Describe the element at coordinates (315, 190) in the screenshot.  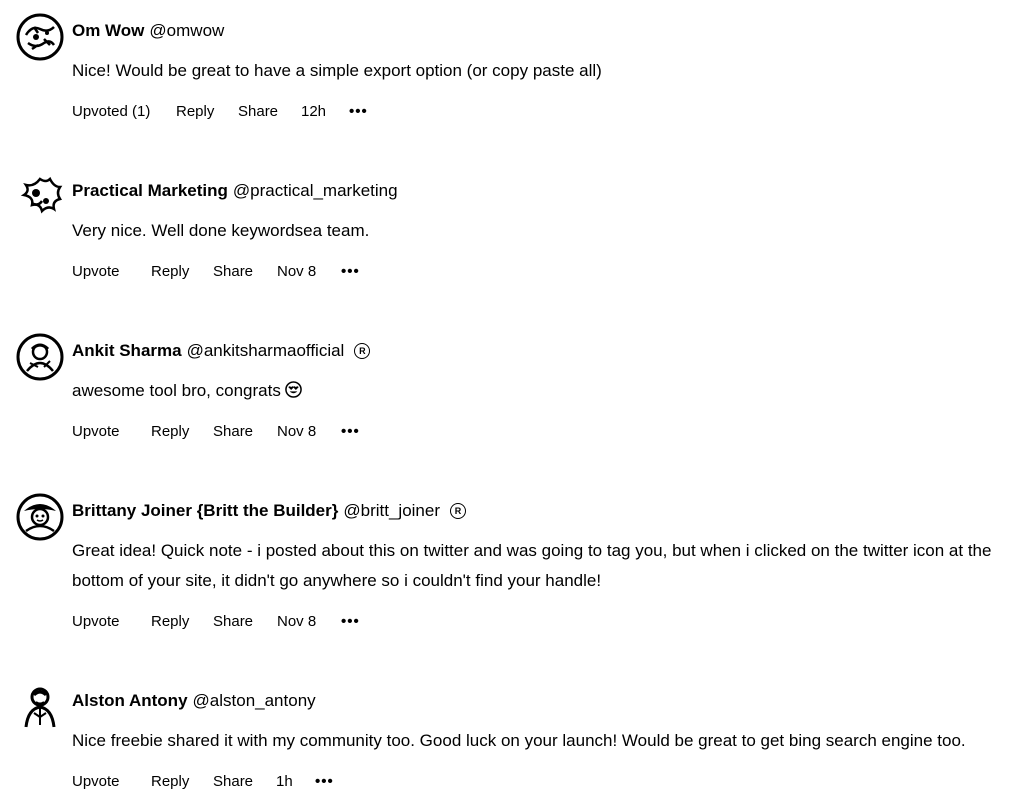
I see `user-handle: @practical_marketing` at that location.